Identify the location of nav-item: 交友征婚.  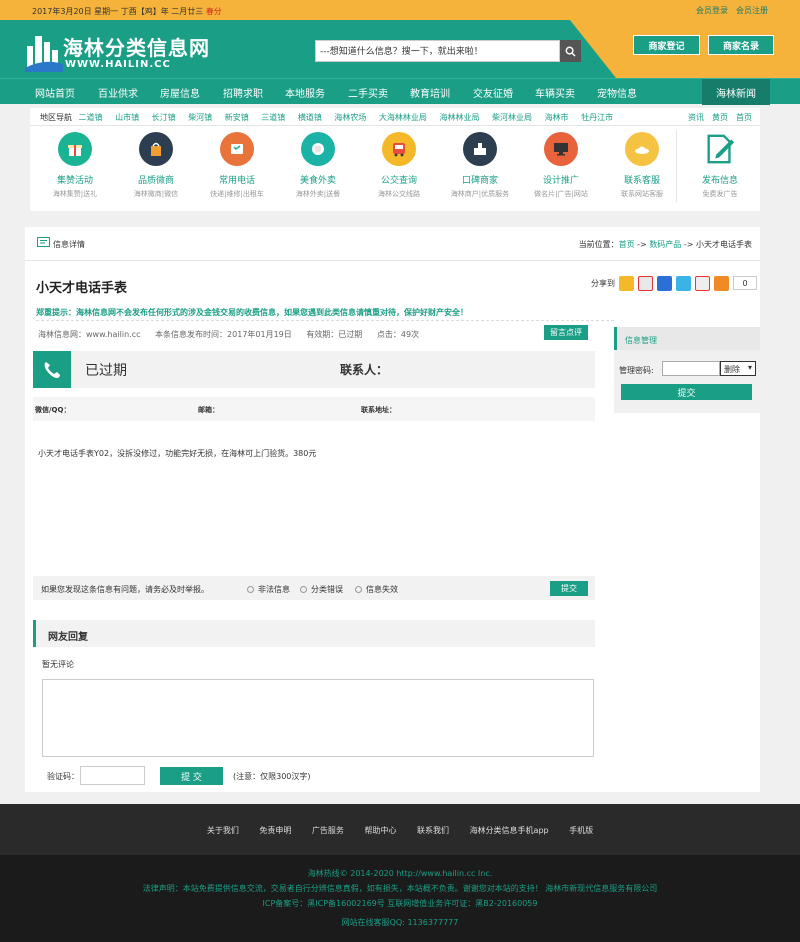
(493, 92).